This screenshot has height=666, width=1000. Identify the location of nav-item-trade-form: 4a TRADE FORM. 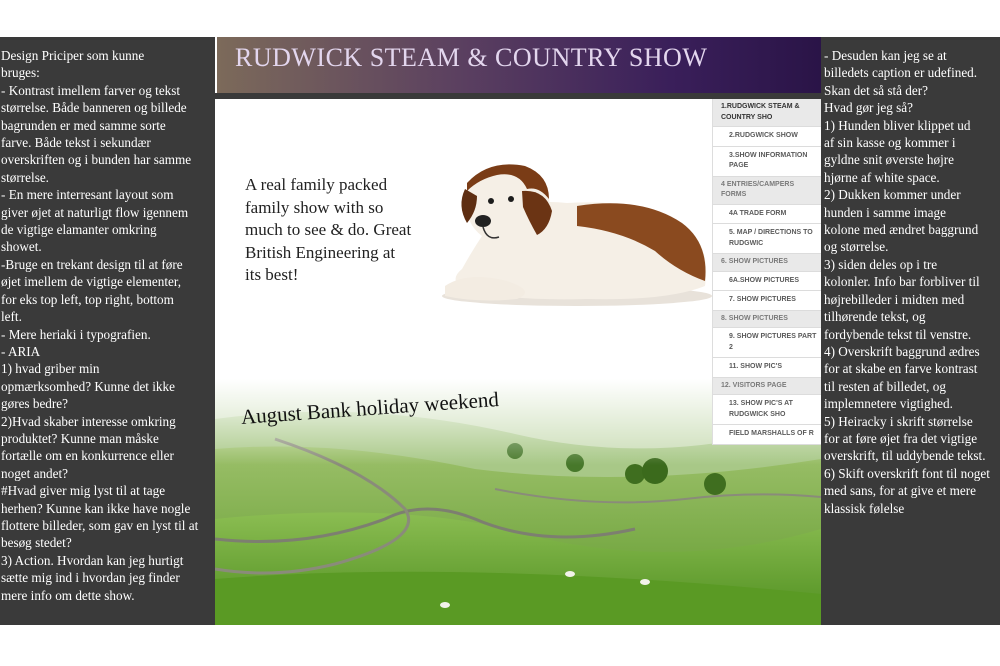
(767, 214).